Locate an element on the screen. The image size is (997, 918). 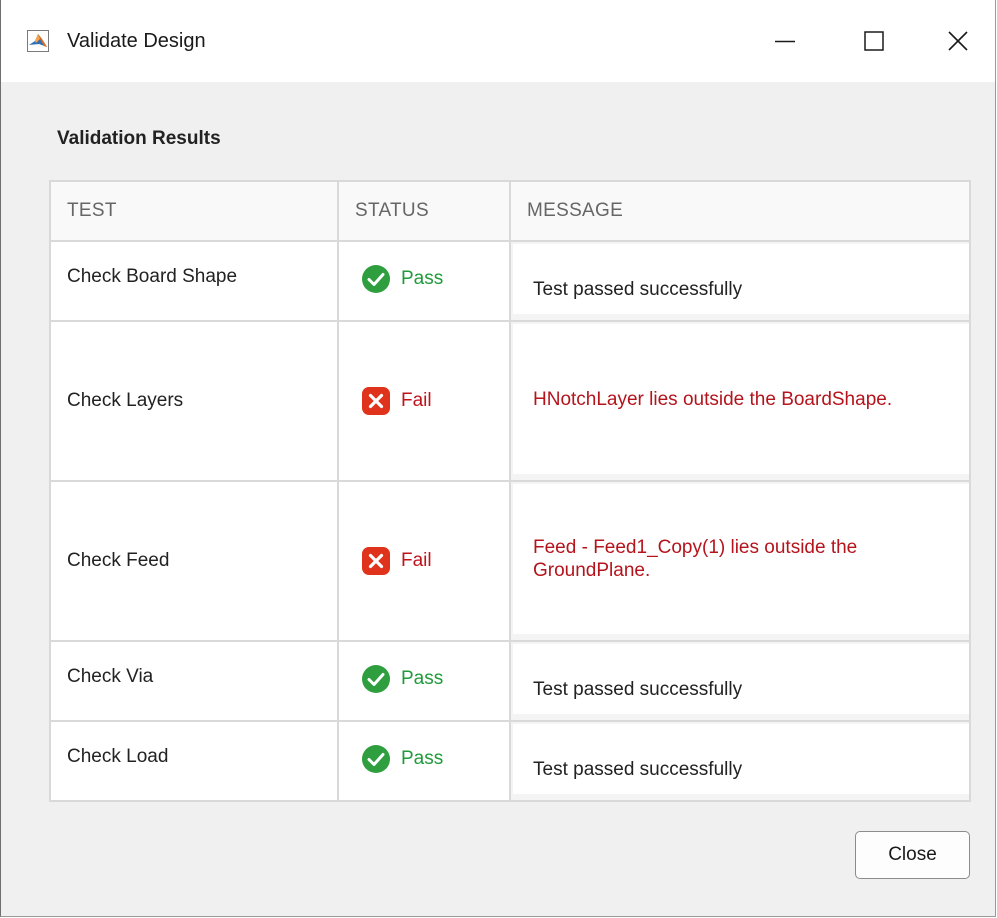
table-row: Check Via Pass Test passed successfully is located at coordinates (510, 681).